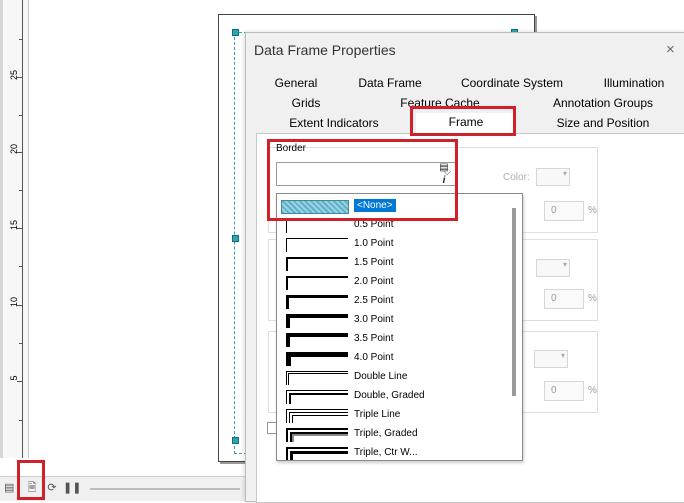 The image size is (684, 503). Describe the element at coordinates (296, 83) in the screenshot. I see `tab-general: General` at that location.